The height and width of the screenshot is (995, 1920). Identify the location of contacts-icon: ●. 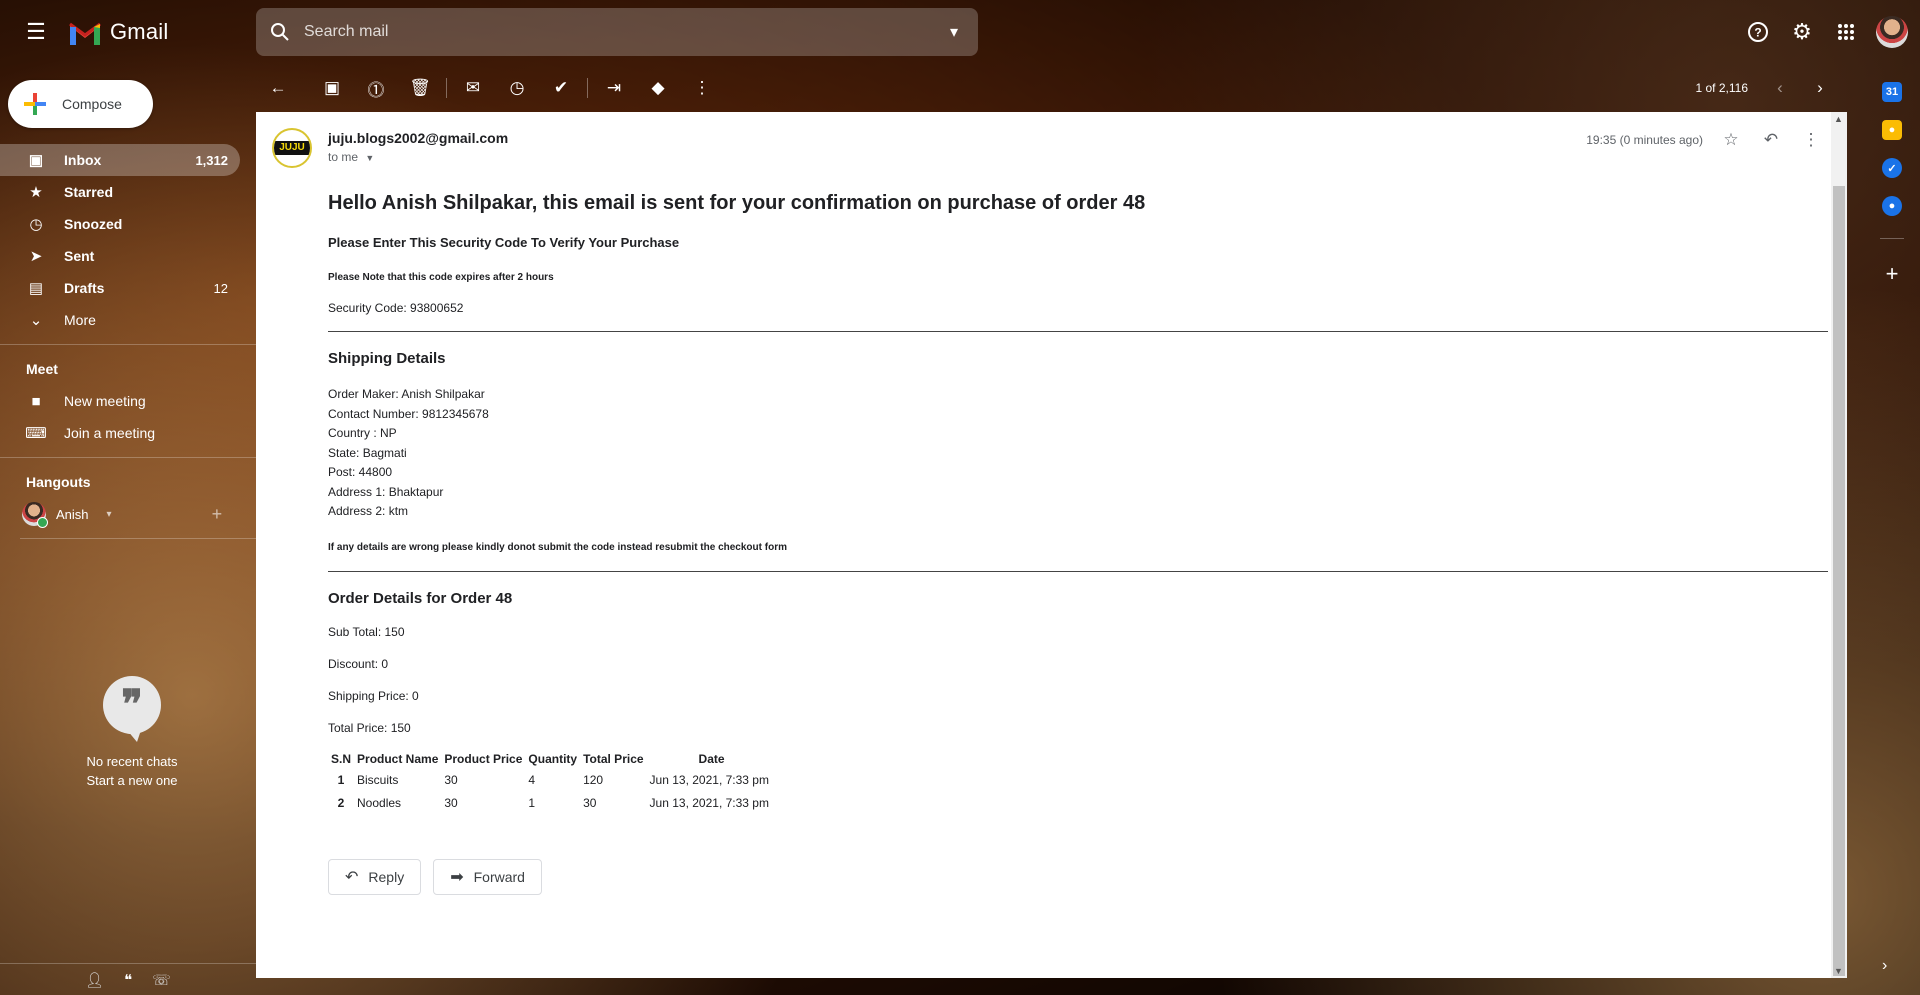
(1892, 206).